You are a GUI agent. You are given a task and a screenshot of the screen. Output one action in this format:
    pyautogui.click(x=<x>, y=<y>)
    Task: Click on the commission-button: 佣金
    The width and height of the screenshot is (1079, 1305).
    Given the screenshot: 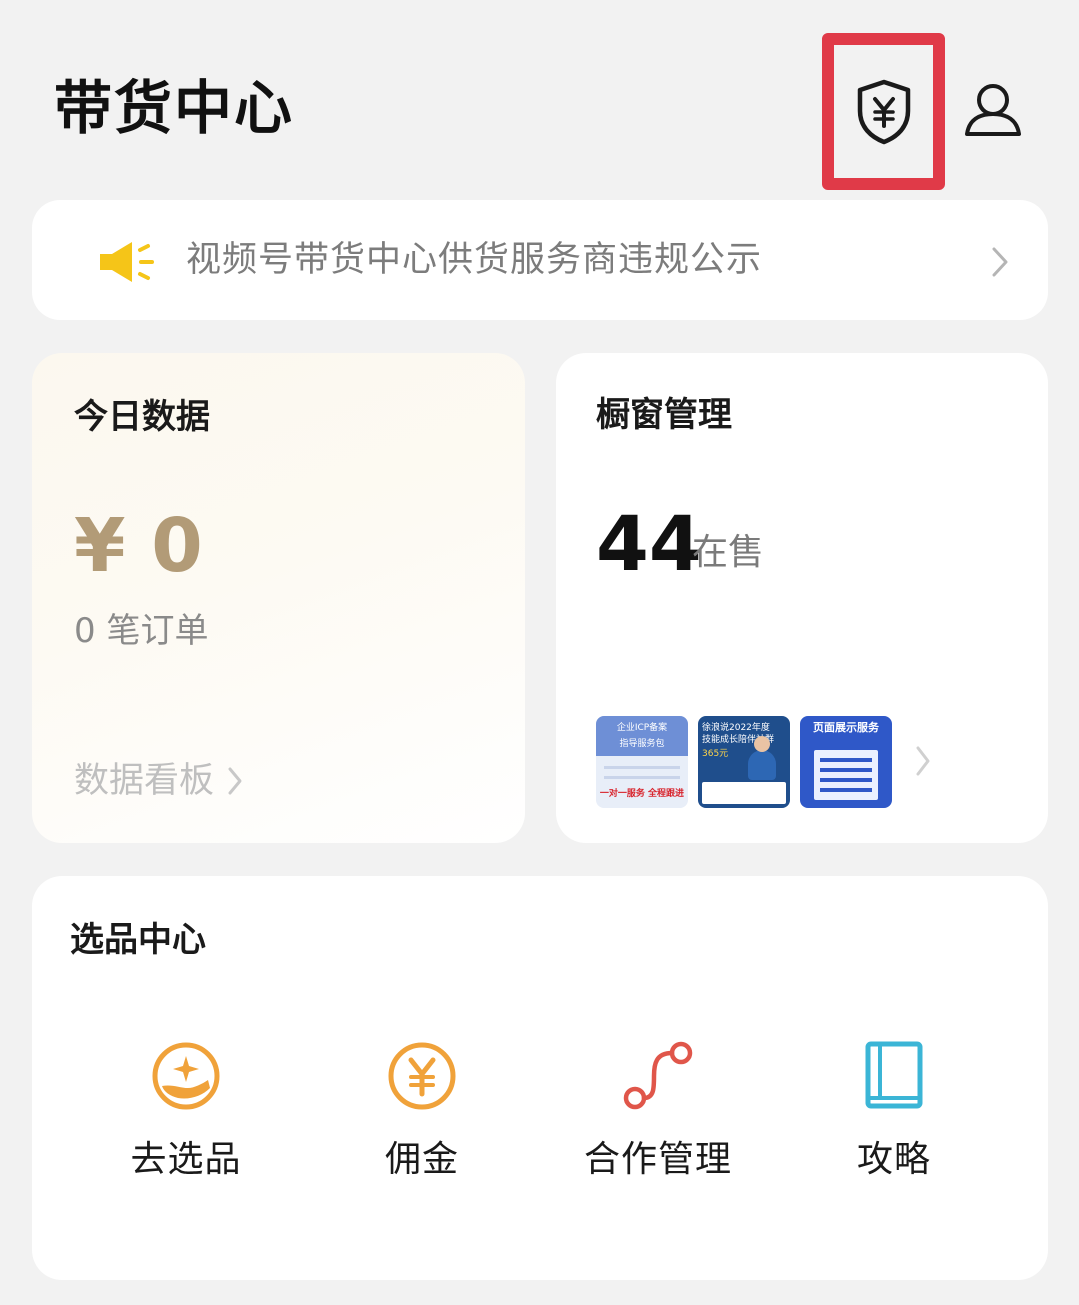 What is the action you would take?
    pyautogui.click(x=422, y=1116)
    